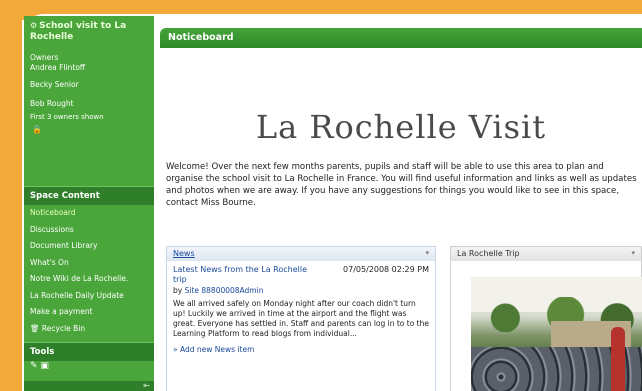  Describe the element at coordinates (401, 127) in the screenshot. I see `page-title: La Rochelle Visit` at that location.